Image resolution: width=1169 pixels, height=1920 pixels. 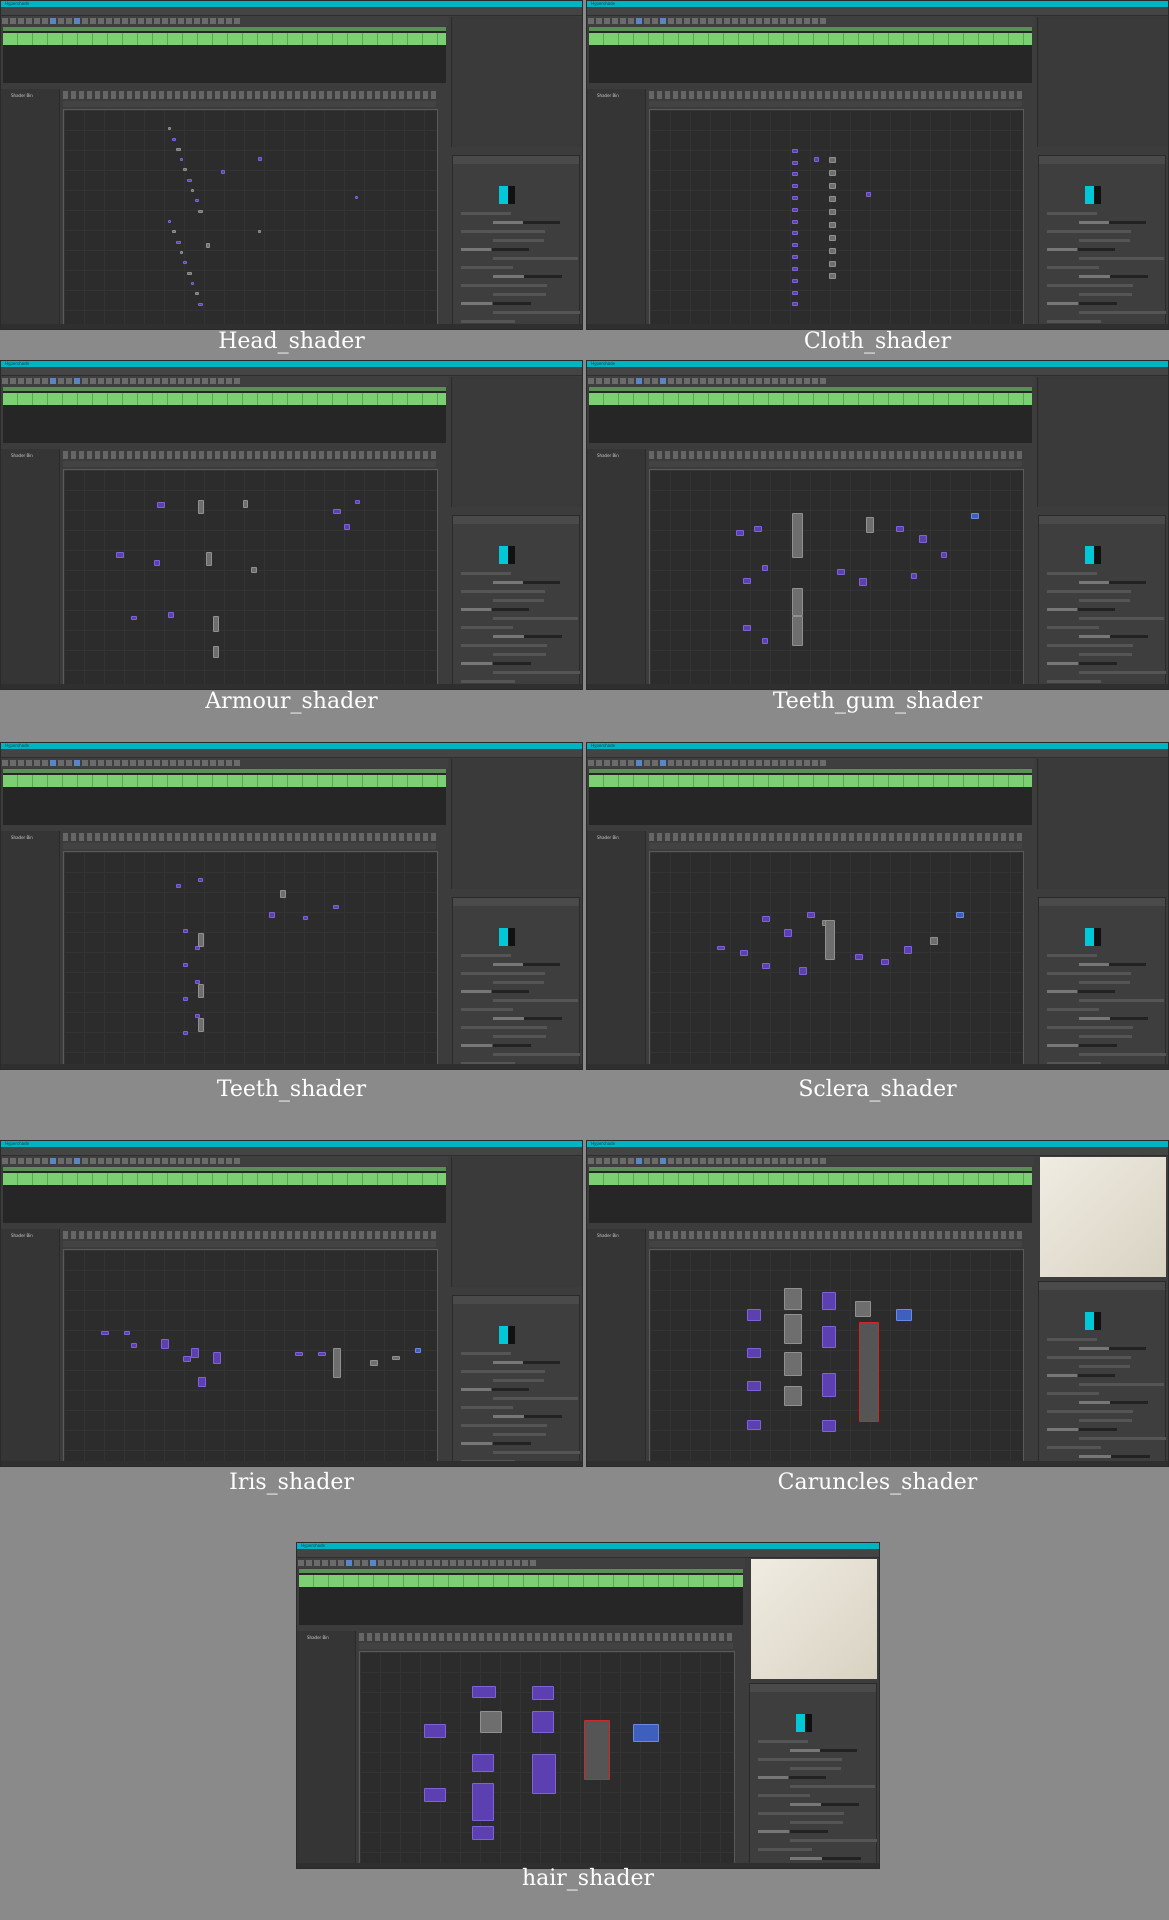 What do you see at coordinates (249, 1235) in the screenshot?
I see `node-editor-toolbar` at bounding box center [249, 1235].